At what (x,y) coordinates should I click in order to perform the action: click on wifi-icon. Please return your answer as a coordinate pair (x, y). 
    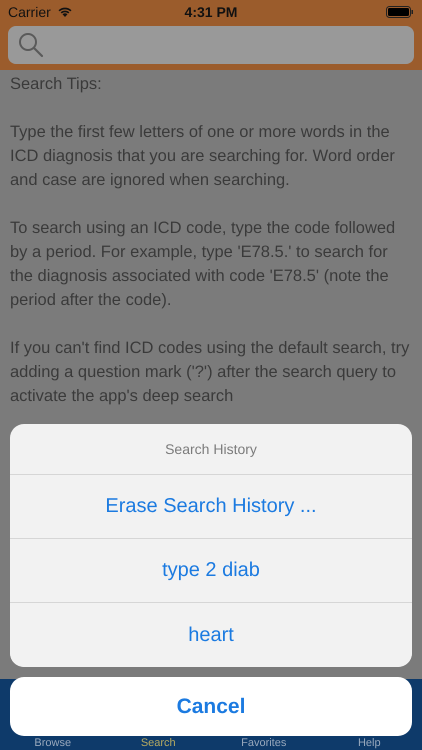
    Looking at the image, I should click on (64, 12).